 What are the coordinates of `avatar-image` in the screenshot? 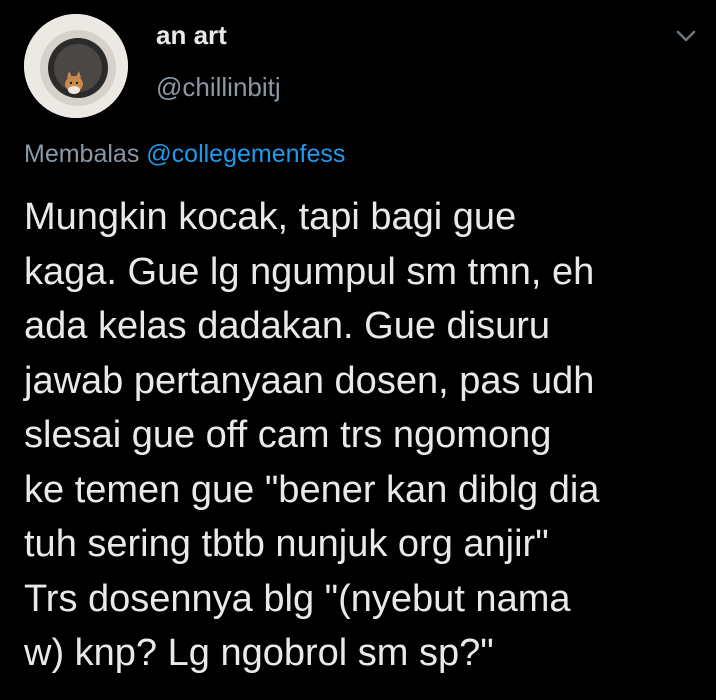 It's located at (76, 66).